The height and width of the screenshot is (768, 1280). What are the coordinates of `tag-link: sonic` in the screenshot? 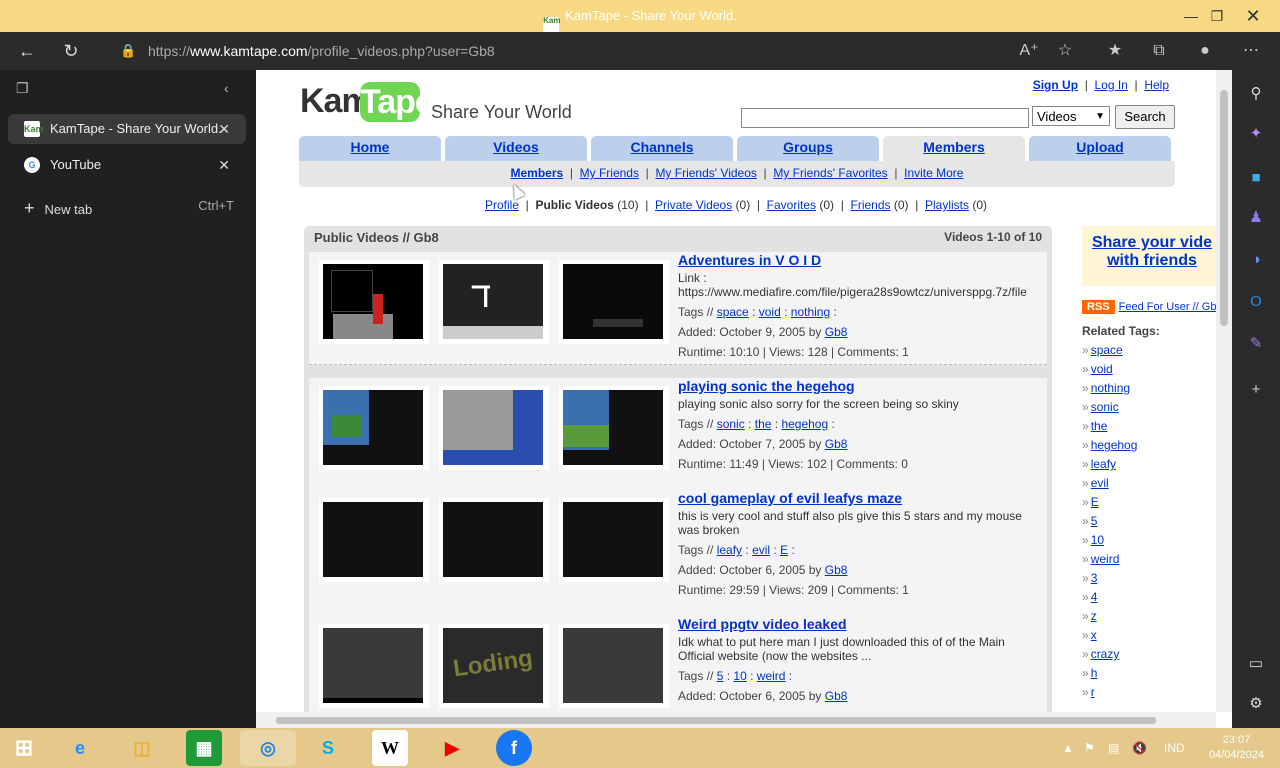 It's located at (731, 424).